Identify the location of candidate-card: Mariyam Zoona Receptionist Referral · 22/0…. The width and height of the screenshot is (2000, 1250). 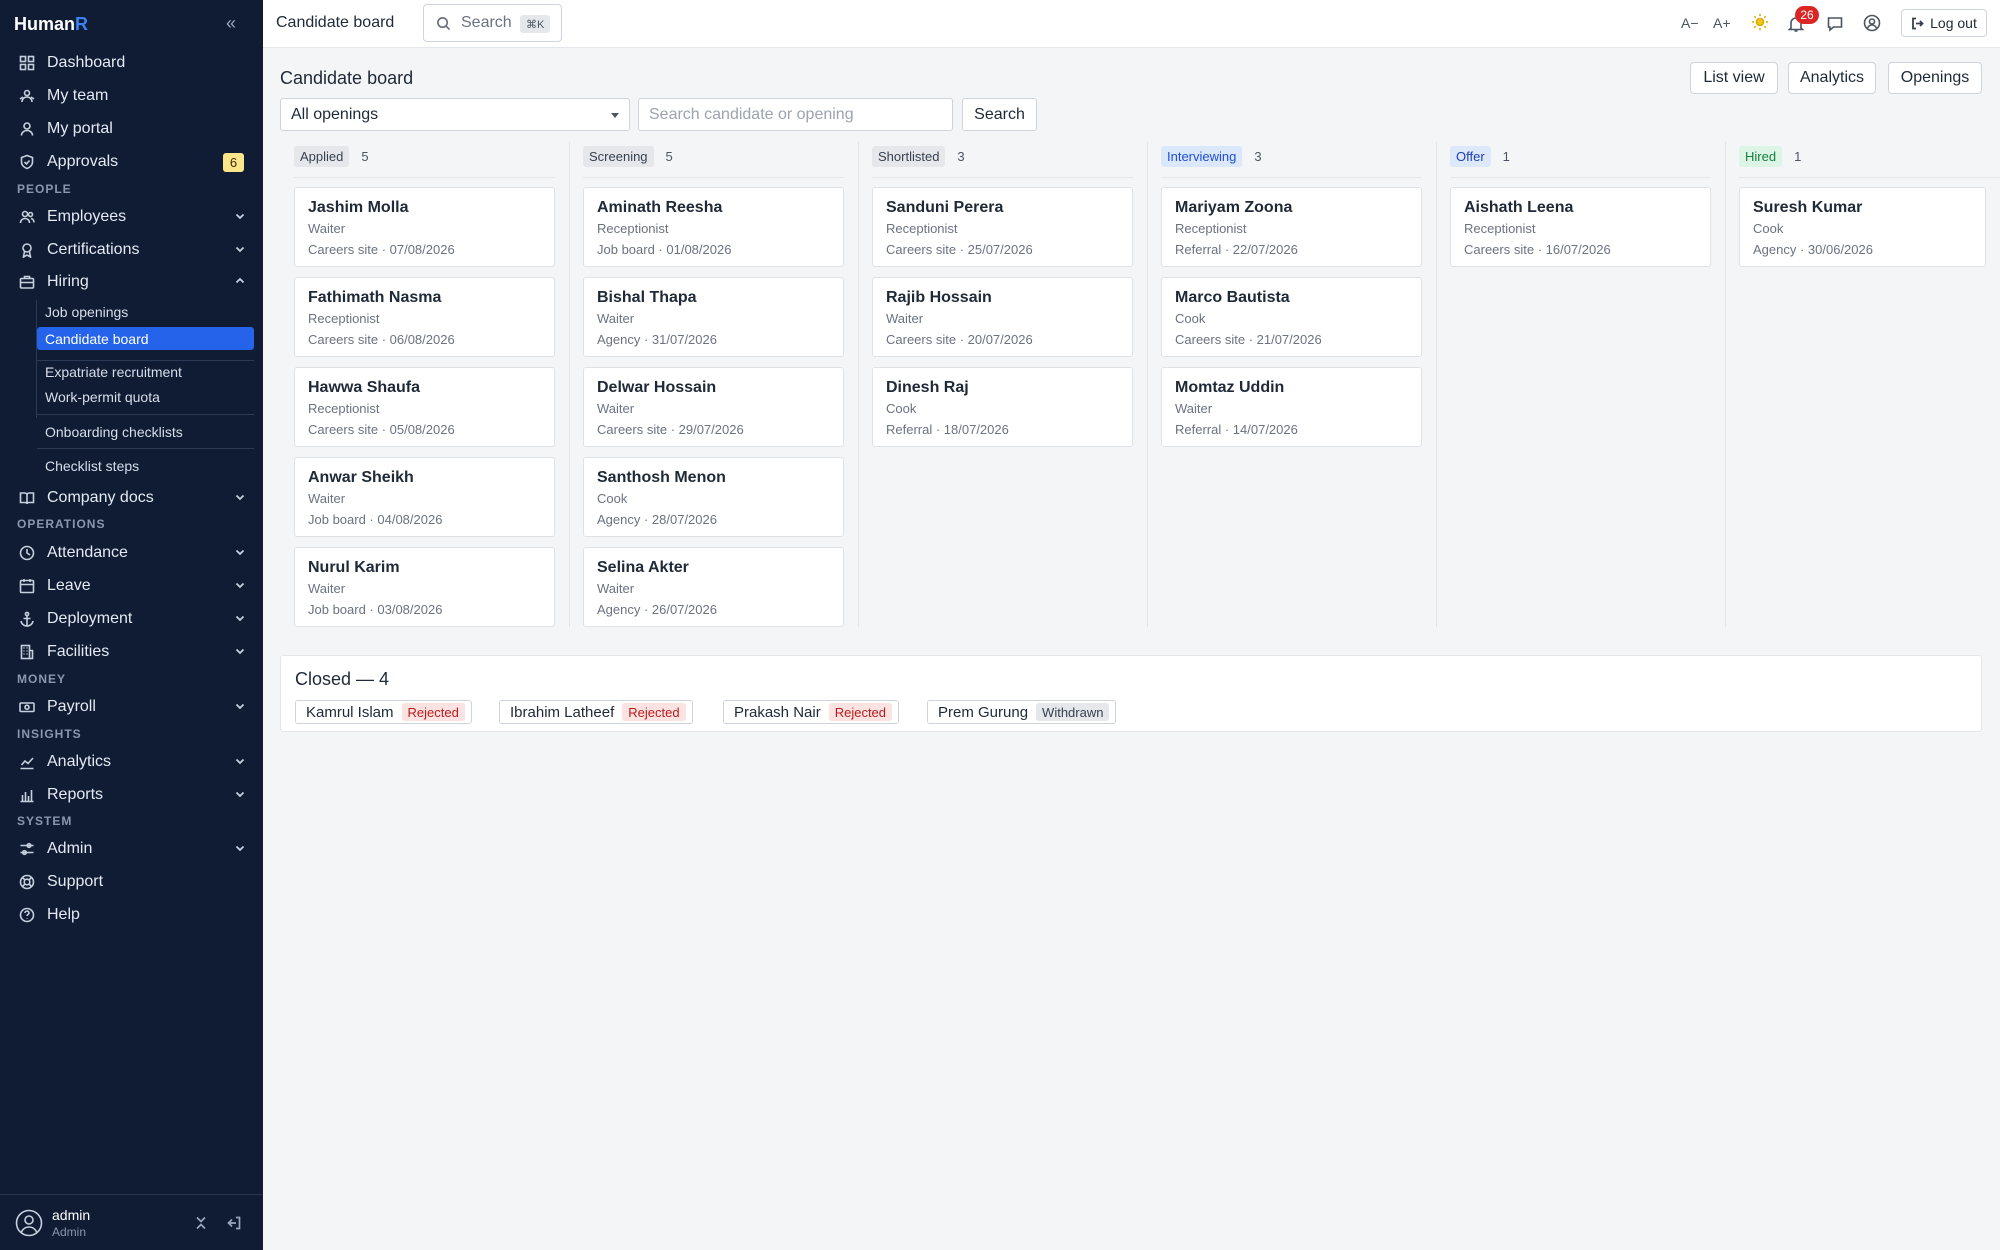
(1291, 227).